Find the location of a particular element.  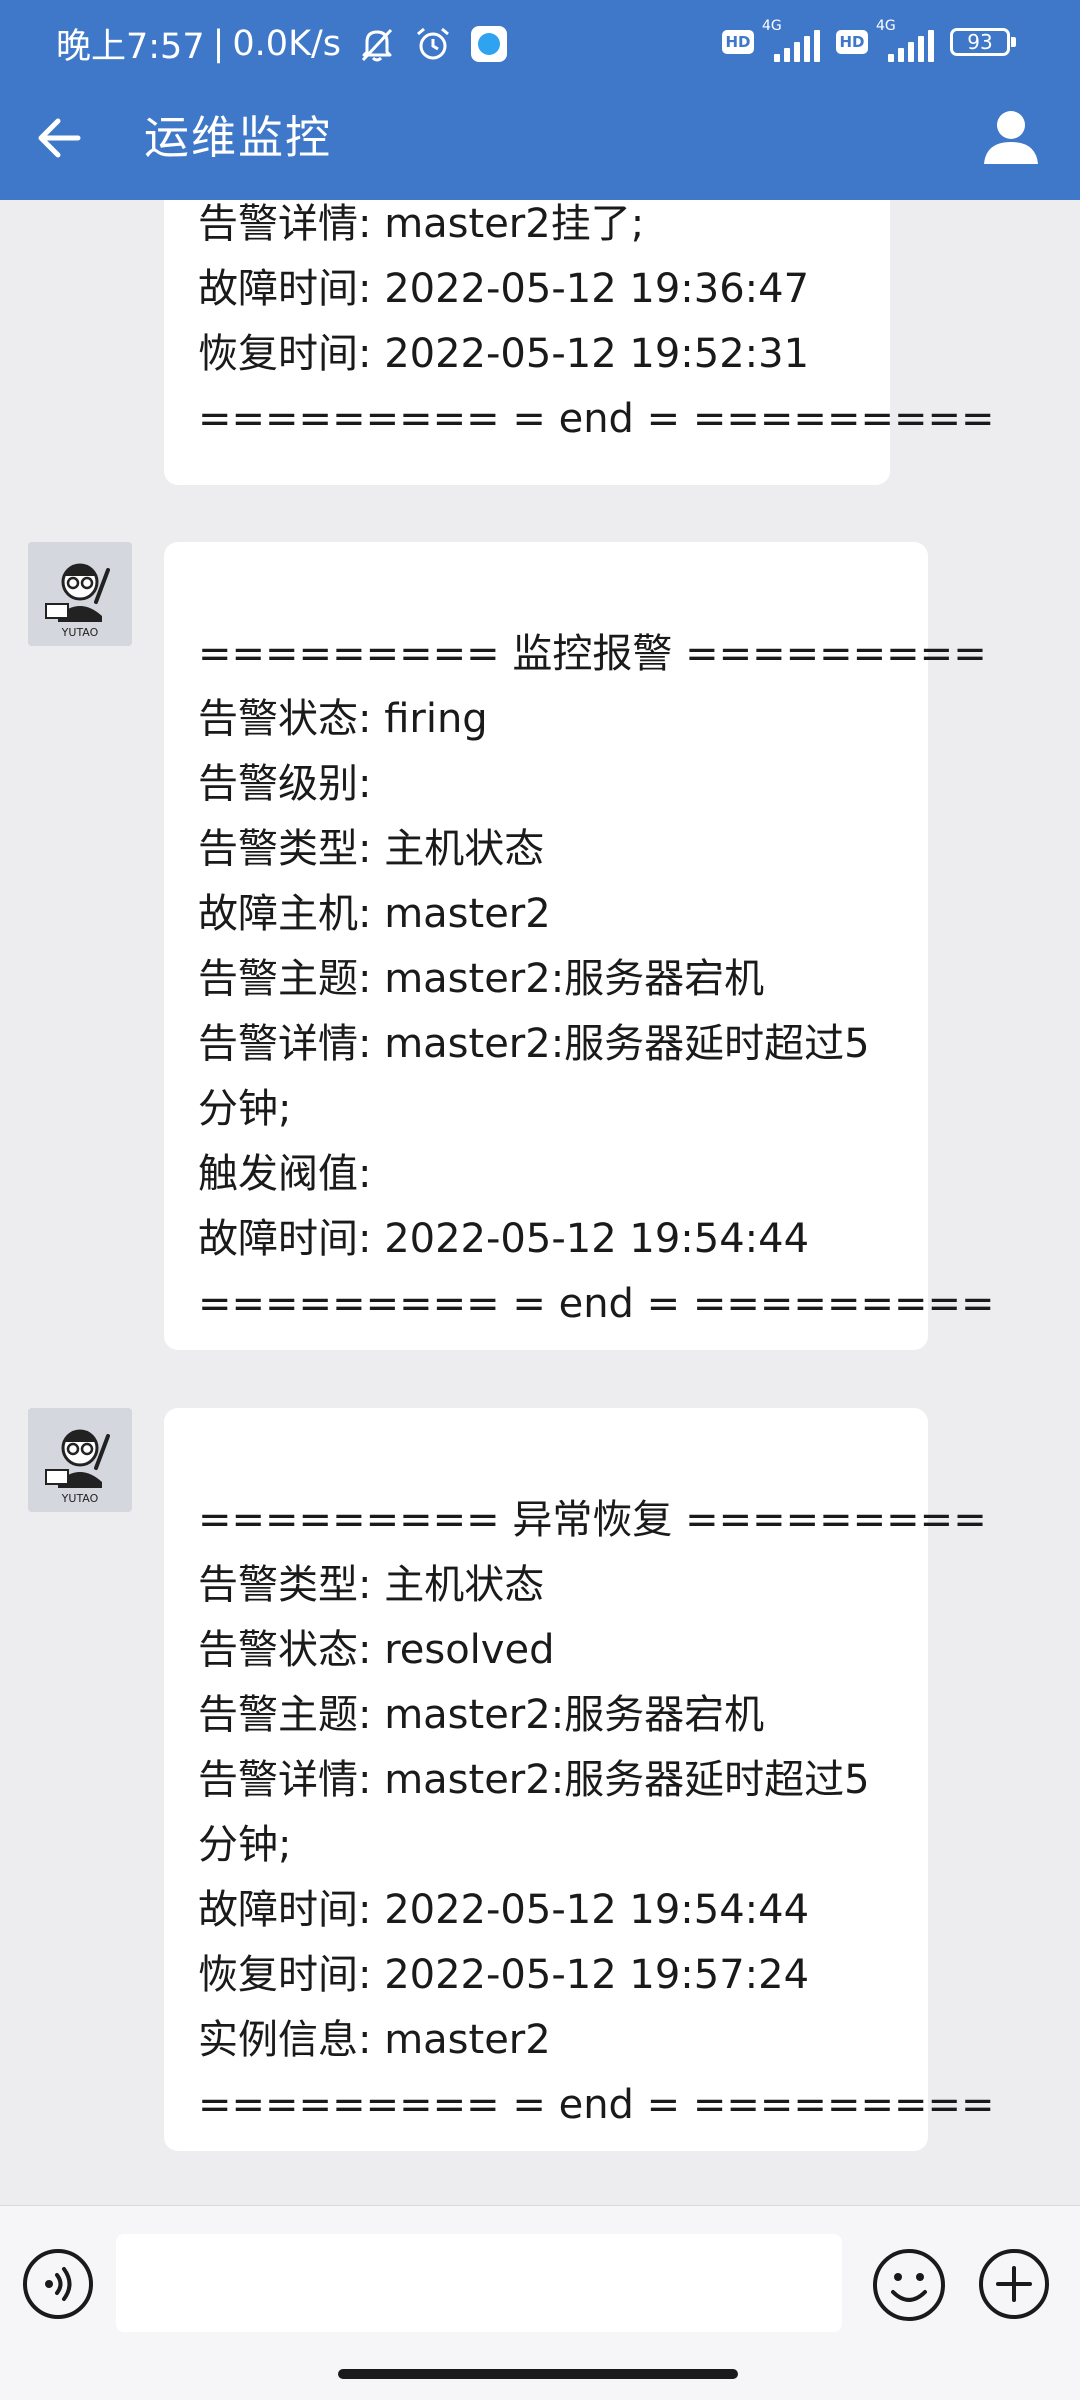

plus-icon is located at coordinates (1014, 2284).